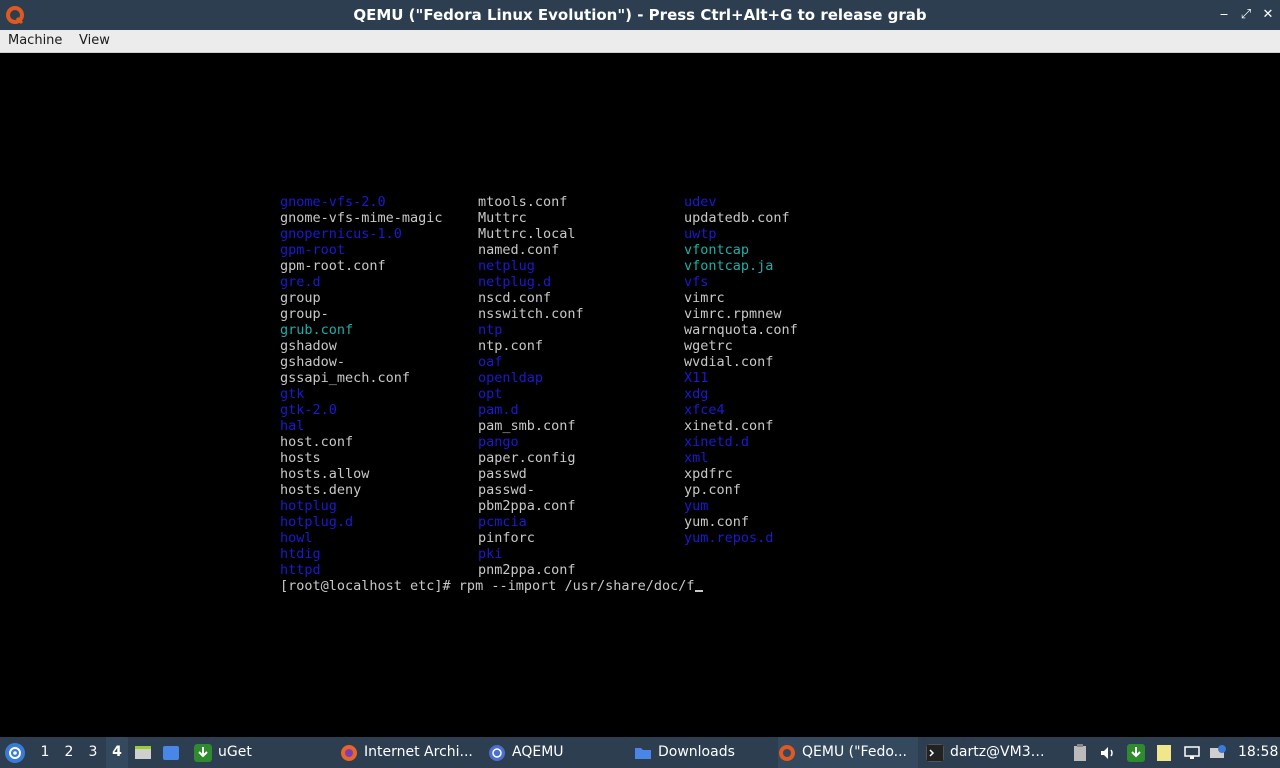 The width and height of the screenshot is (1280, 768). Describe the element at coordinates (497, 752) in the screenshot. I see `aqemu-icon` at that location.